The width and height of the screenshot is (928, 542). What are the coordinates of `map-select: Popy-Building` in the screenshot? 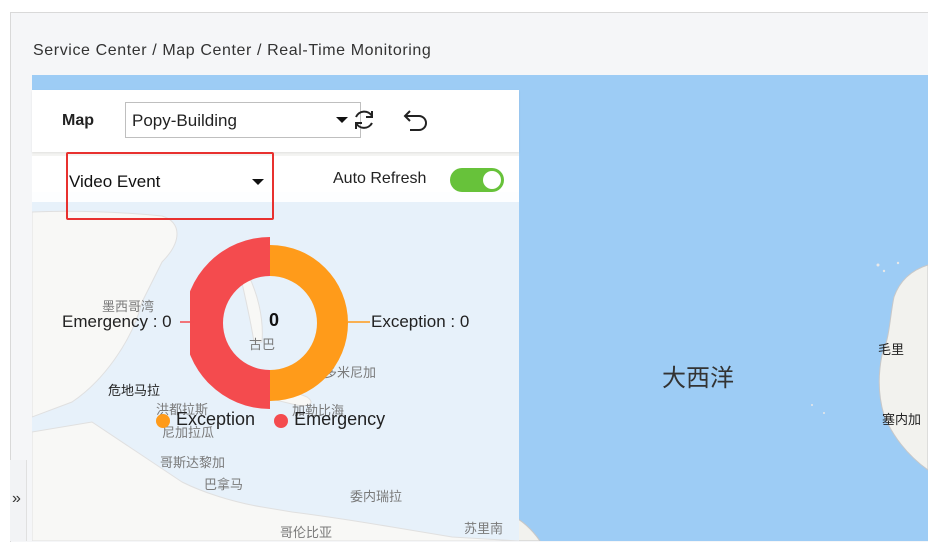 It's located at (243, 120).